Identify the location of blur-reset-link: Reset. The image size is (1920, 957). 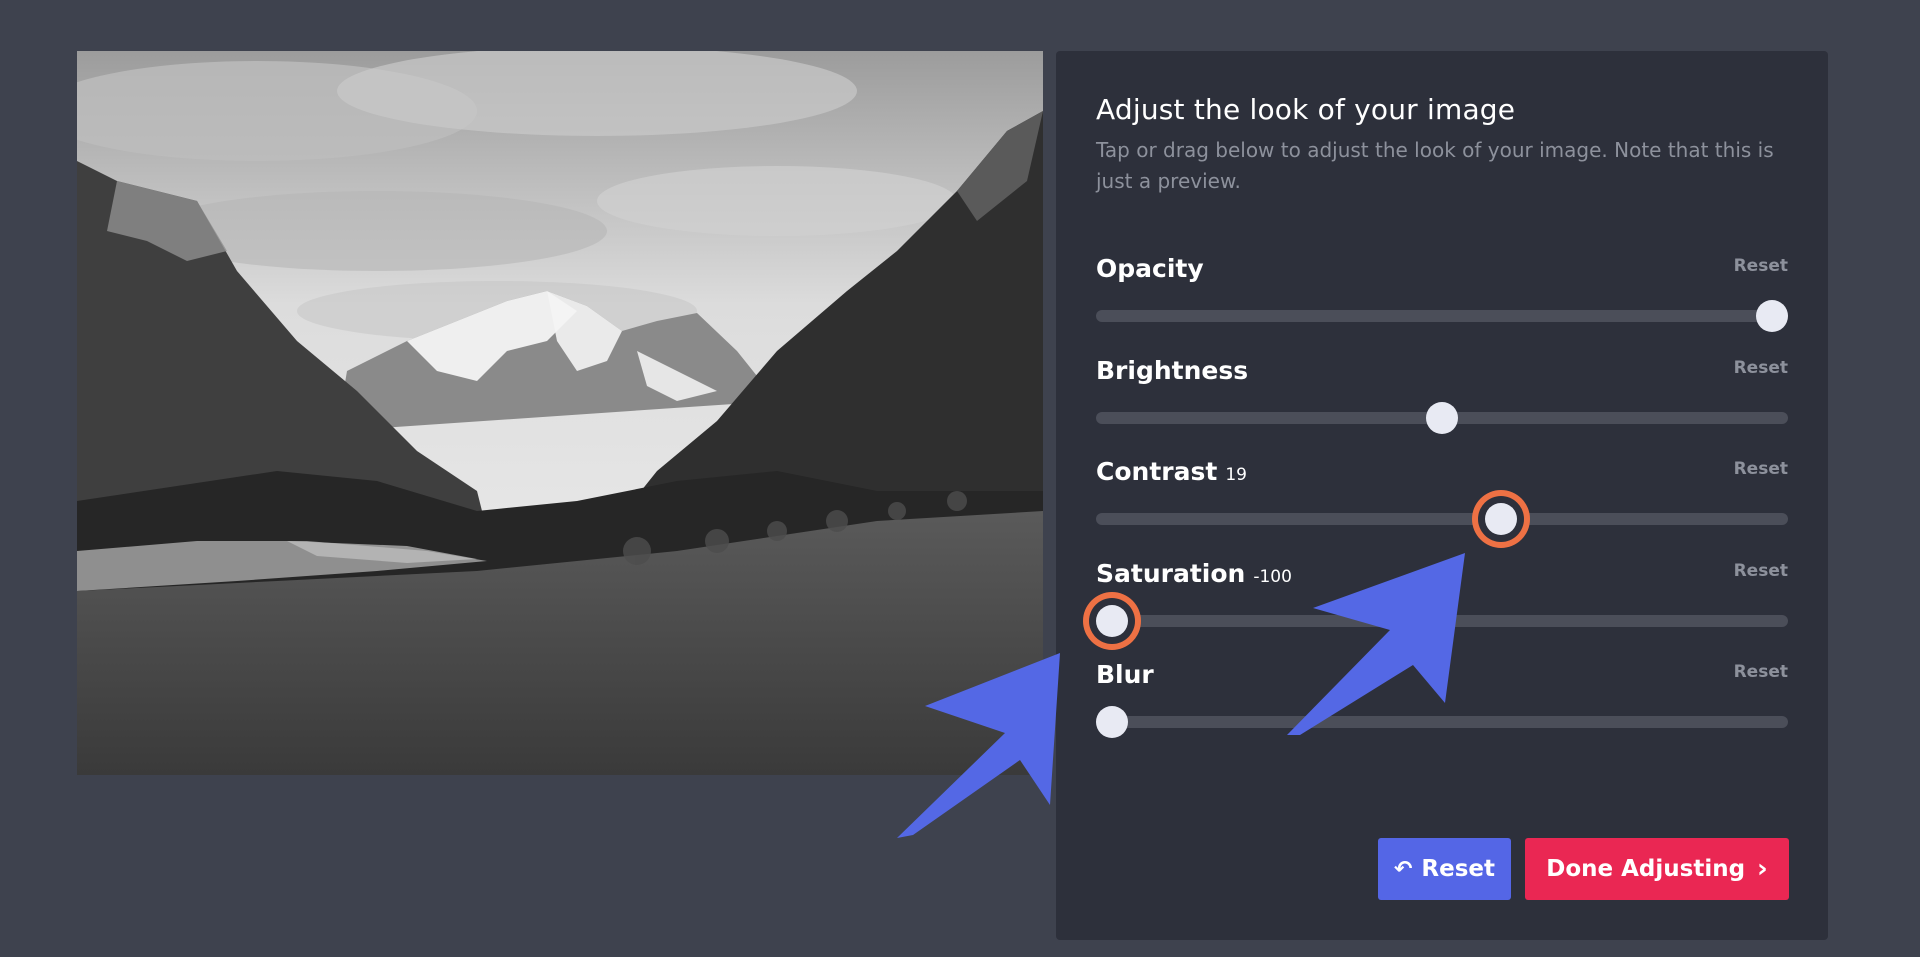
(1761, 672).